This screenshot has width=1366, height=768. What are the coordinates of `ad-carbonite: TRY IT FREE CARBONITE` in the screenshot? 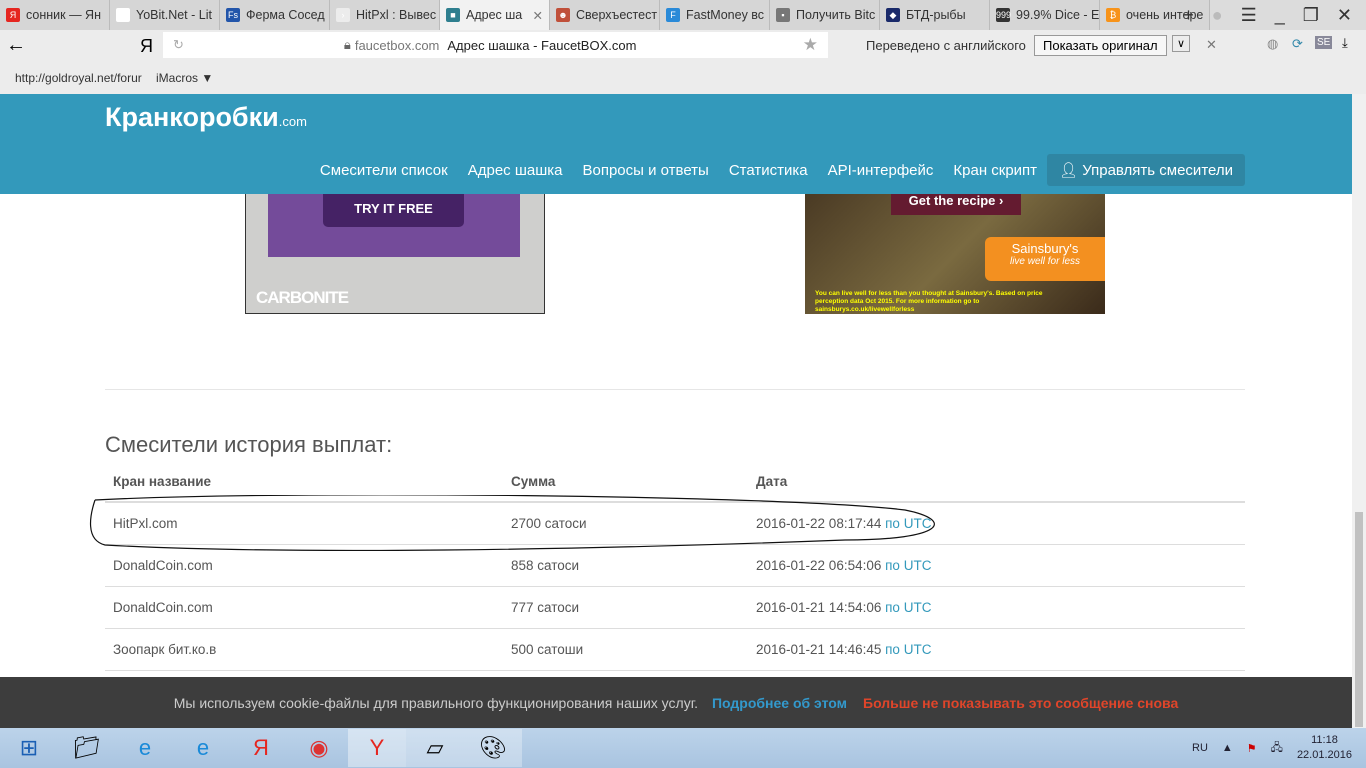 It's located at (395, 254).